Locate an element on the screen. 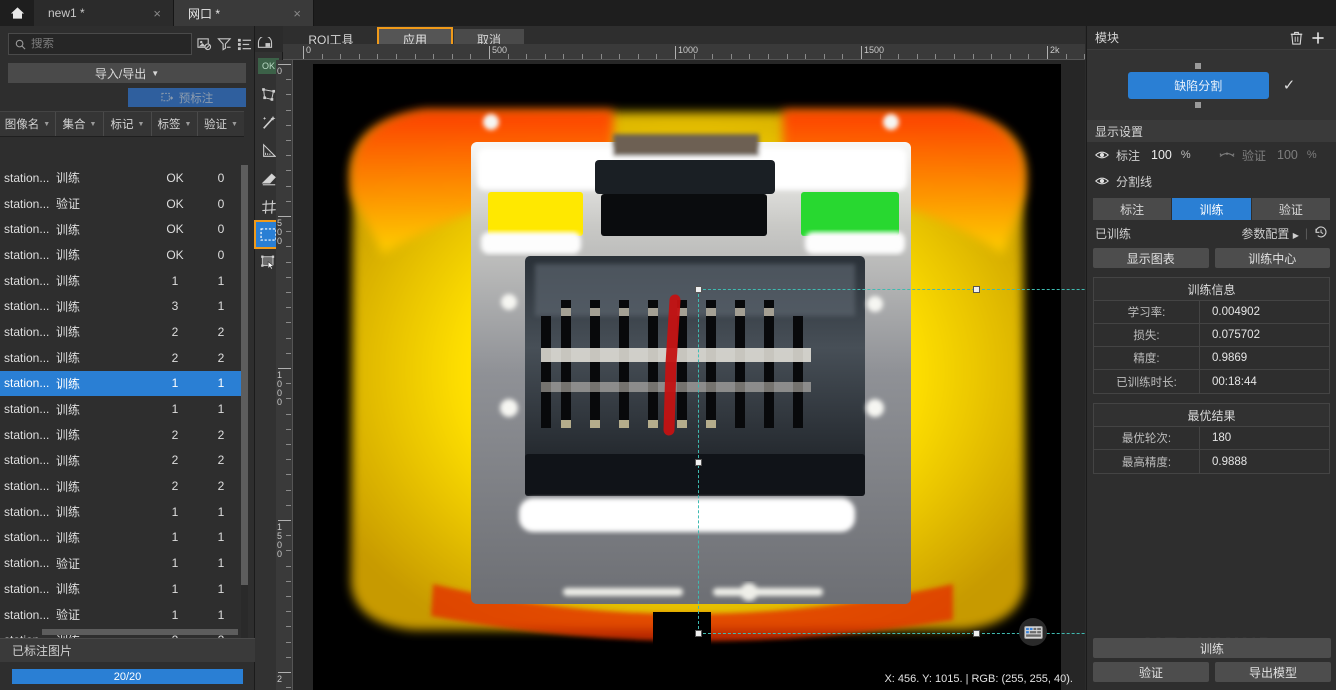 This screenshot has height=690, width=1336. info-key: 学习率: is located at coordinates (1147, 312).